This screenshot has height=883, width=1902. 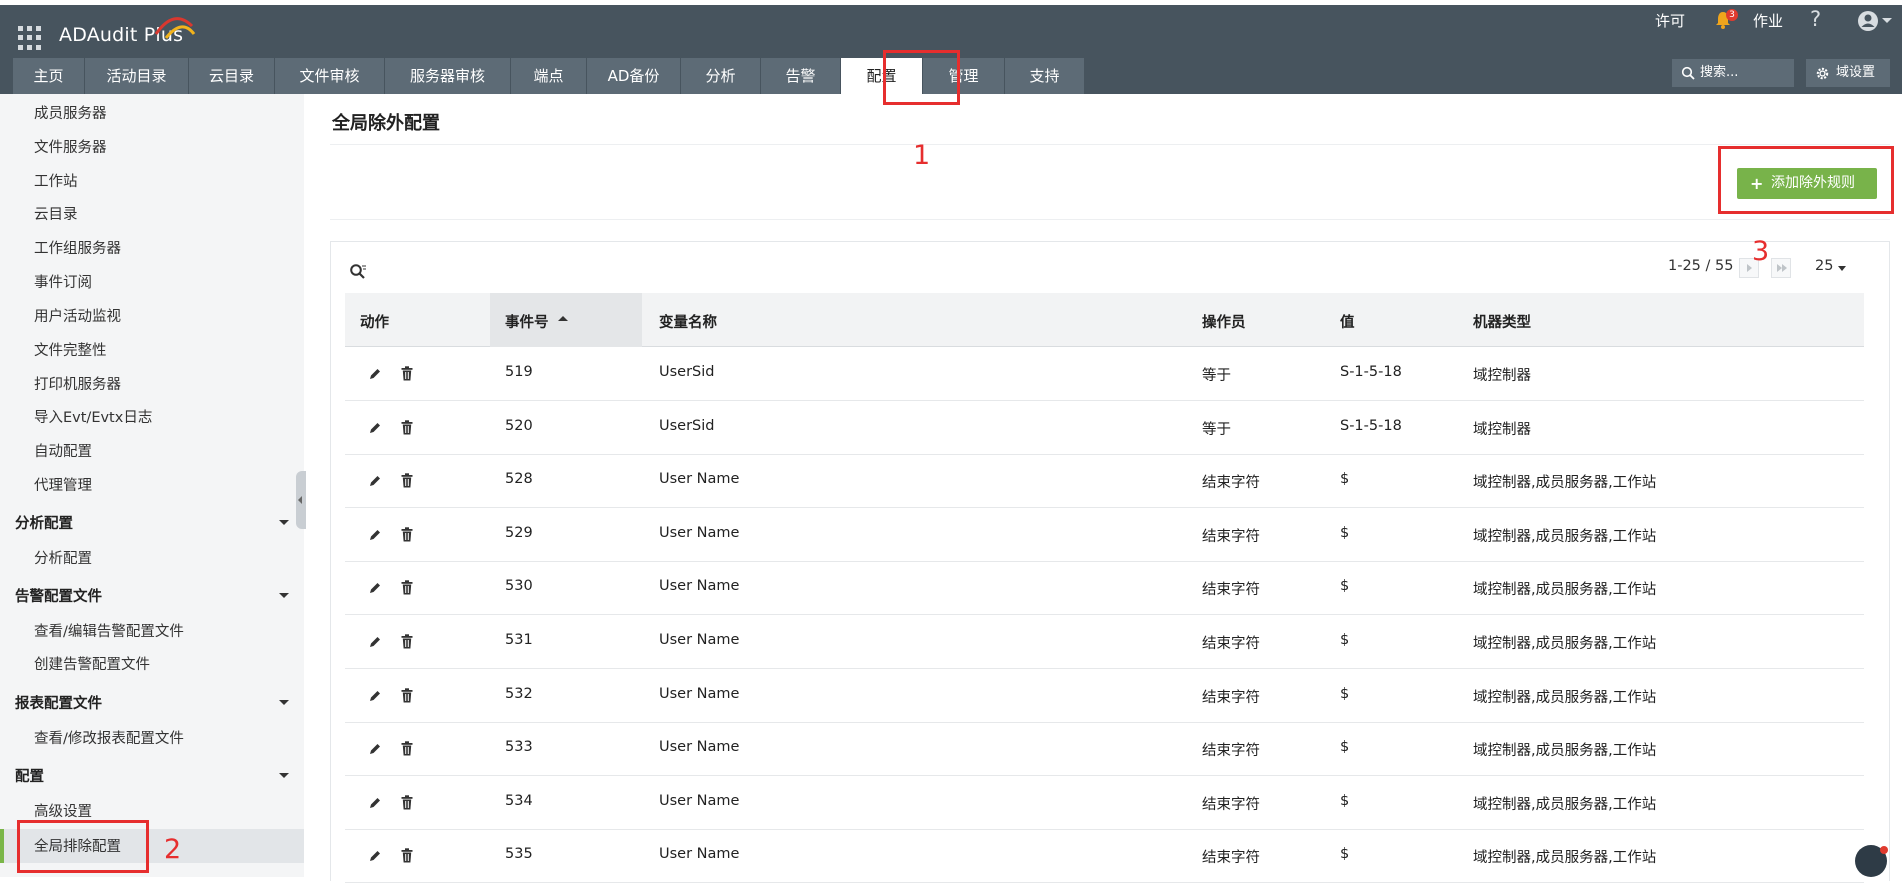 What do you see at coordinates (527, 321) in the screenshot?
I see `col-event-id: 事件号` at bounding box center [527, 321].